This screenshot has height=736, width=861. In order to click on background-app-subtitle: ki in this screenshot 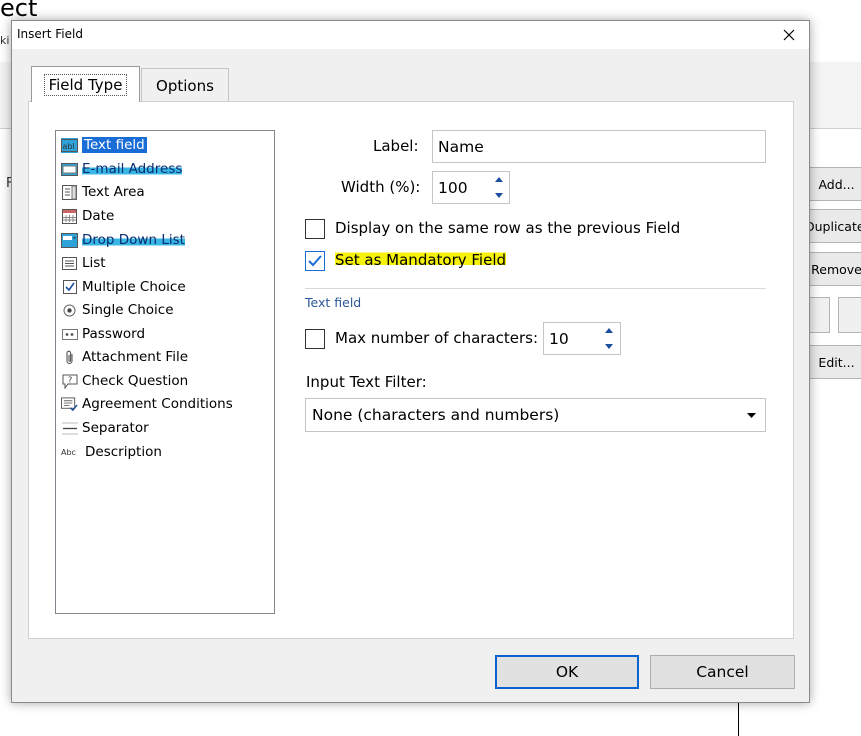, I will do `click(5, 40)`.